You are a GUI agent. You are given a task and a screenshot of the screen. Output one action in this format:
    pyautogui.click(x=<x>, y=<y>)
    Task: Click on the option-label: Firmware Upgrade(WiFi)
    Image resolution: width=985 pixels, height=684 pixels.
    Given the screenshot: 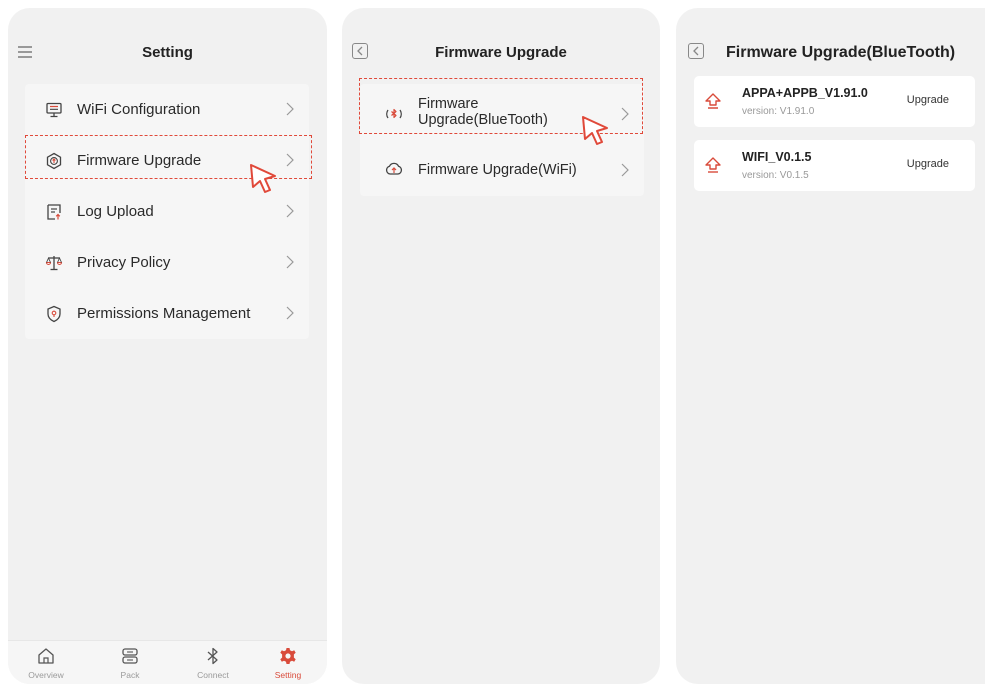 What is the action you would take?
    pyautogui.click(x=497, y=170)
    